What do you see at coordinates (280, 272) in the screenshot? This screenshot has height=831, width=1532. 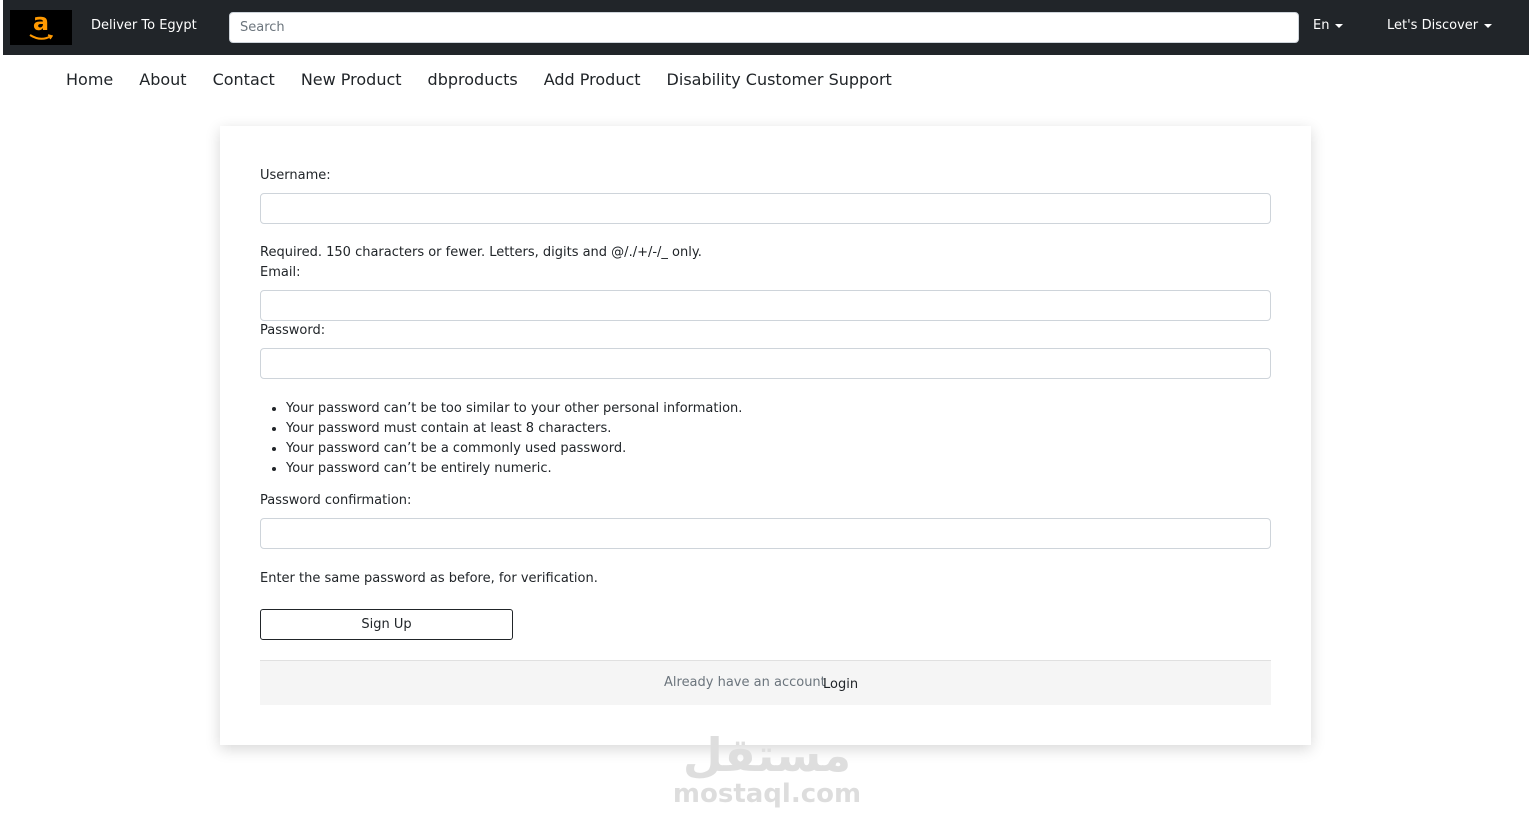 I see `email-label: Email:` at bounding box center [280, 272].